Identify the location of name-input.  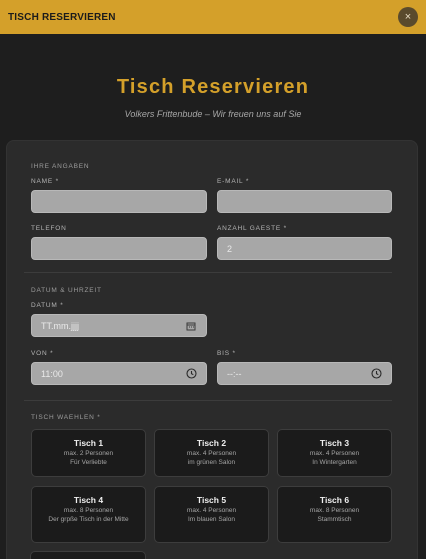
(119, 201).